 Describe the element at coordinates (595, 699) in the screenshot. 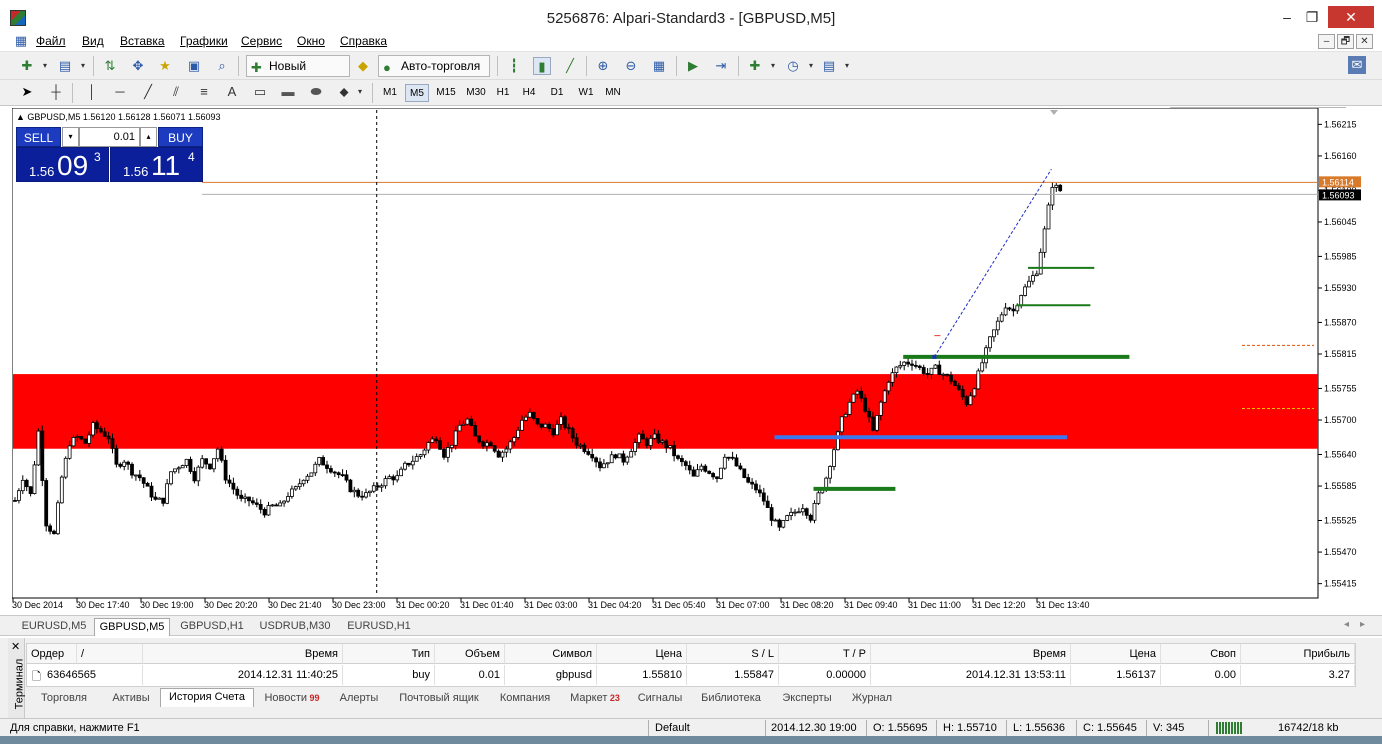

I see `terminal-tab: Маркет 23` at that location.